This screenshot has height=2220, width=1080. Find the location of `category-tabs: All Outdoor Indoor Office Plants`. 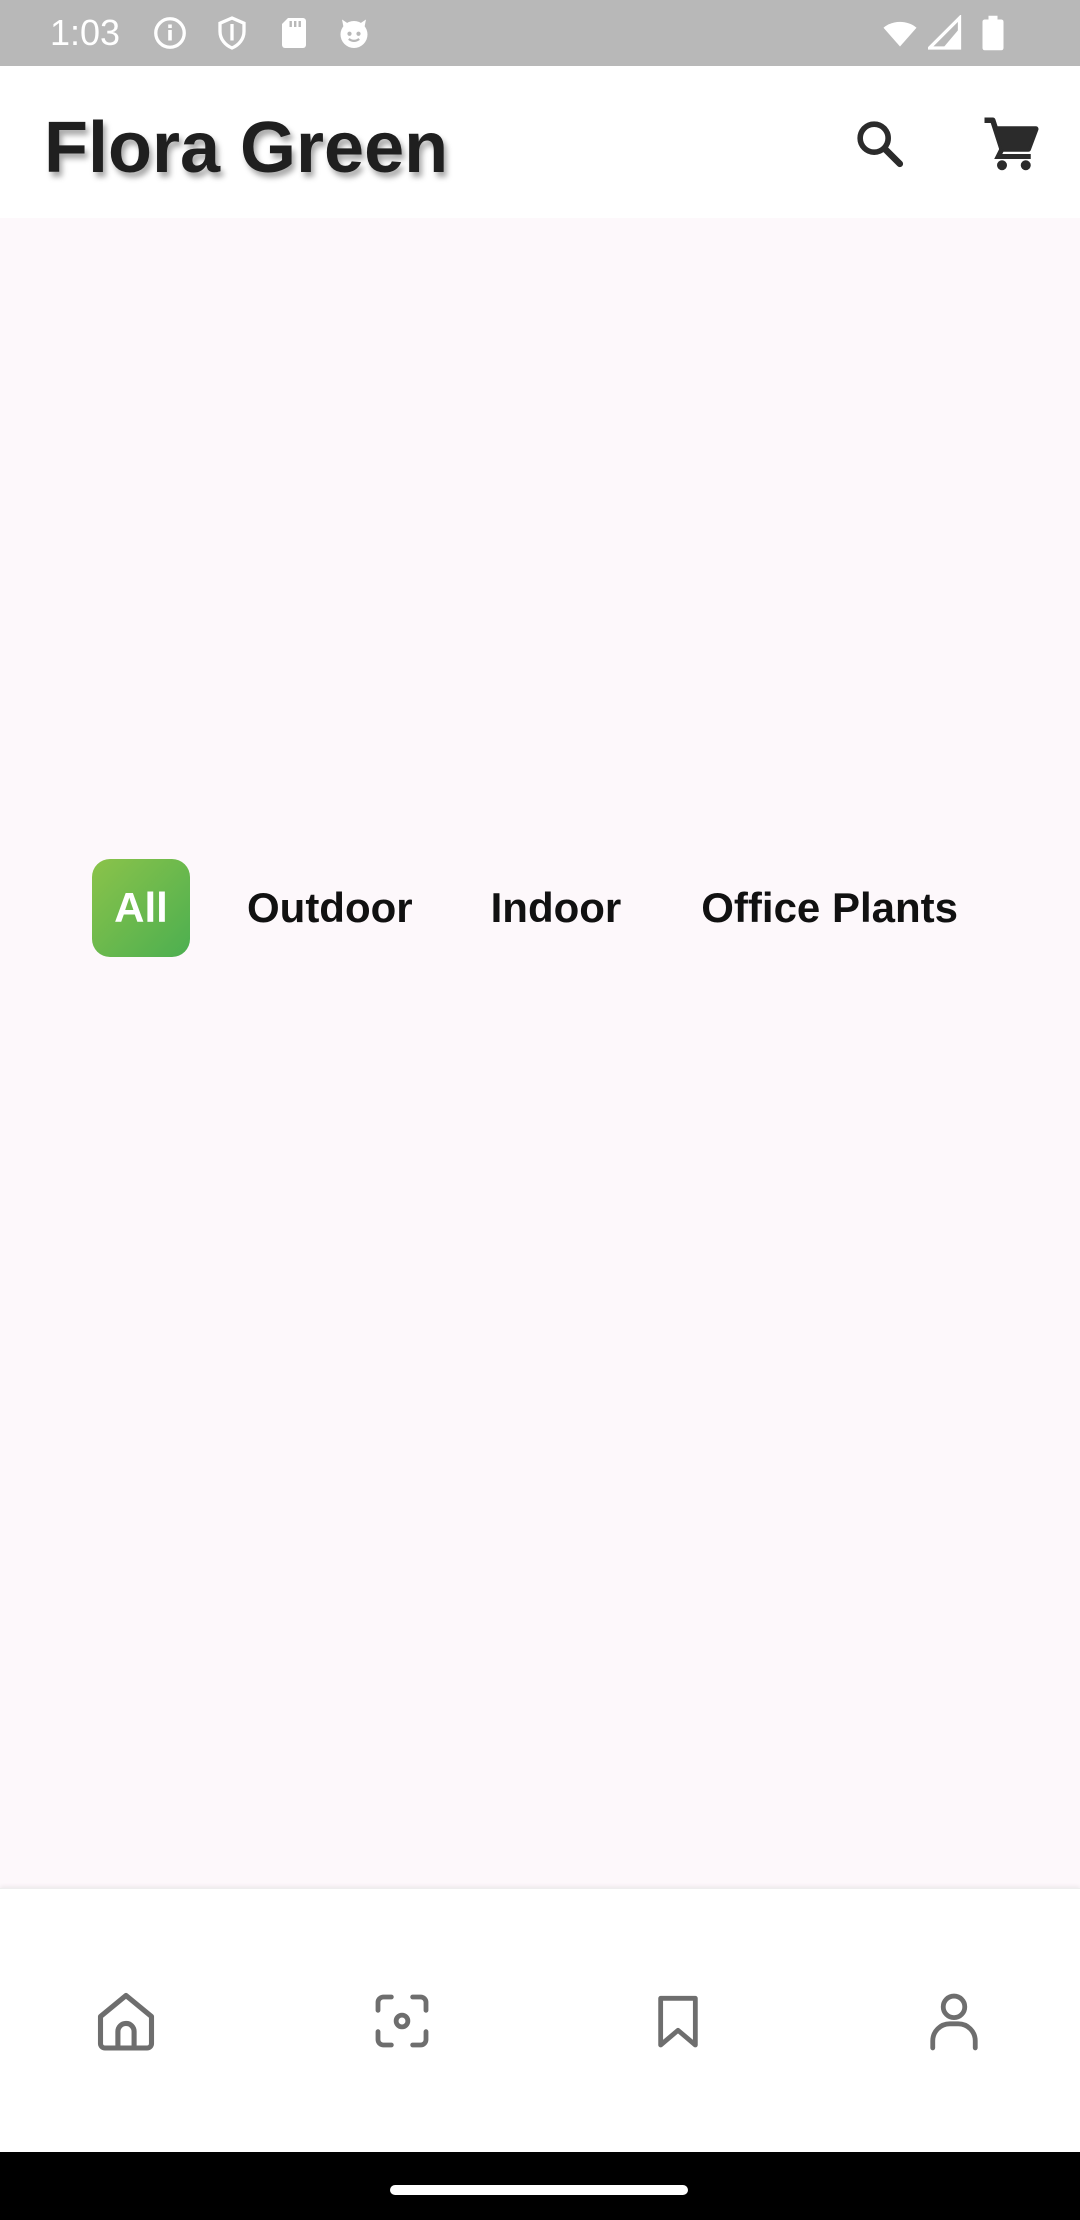

category-tabs: All Outdoor Indoor Office Plants is located at coordinates (525, 908).